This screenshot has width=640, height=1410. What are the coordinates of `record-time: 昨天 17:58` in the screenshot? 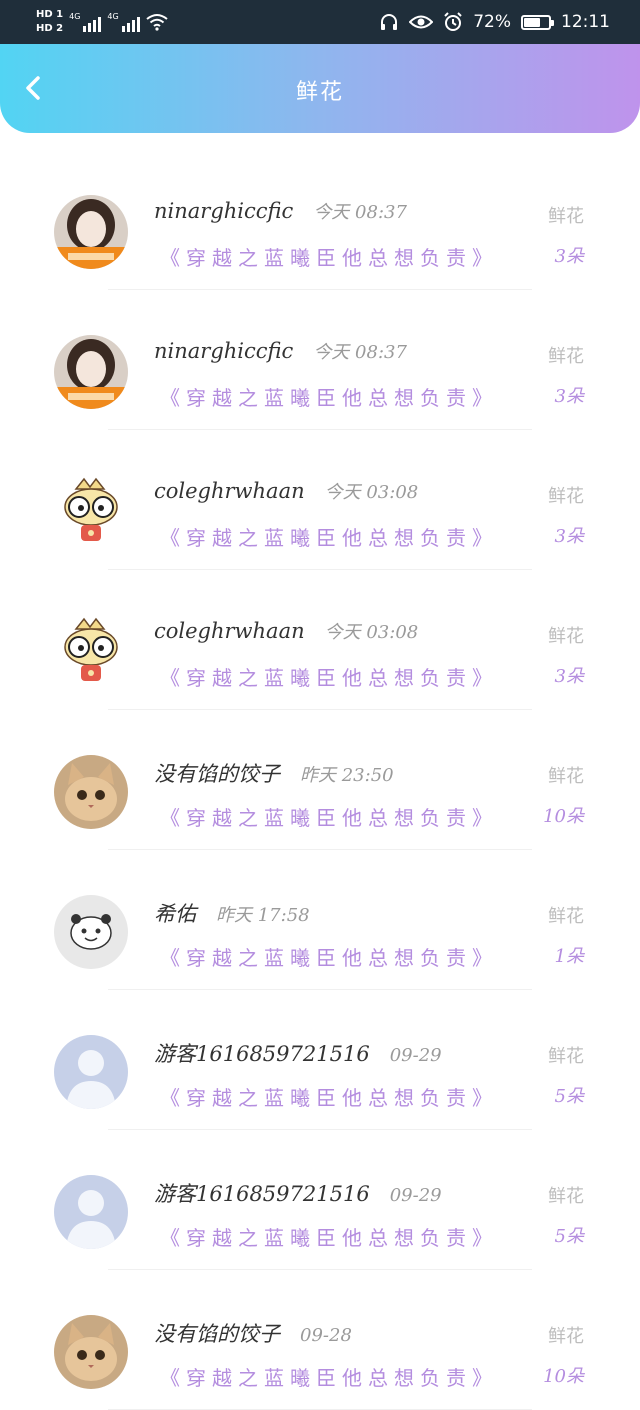 It's located at (263, 915).